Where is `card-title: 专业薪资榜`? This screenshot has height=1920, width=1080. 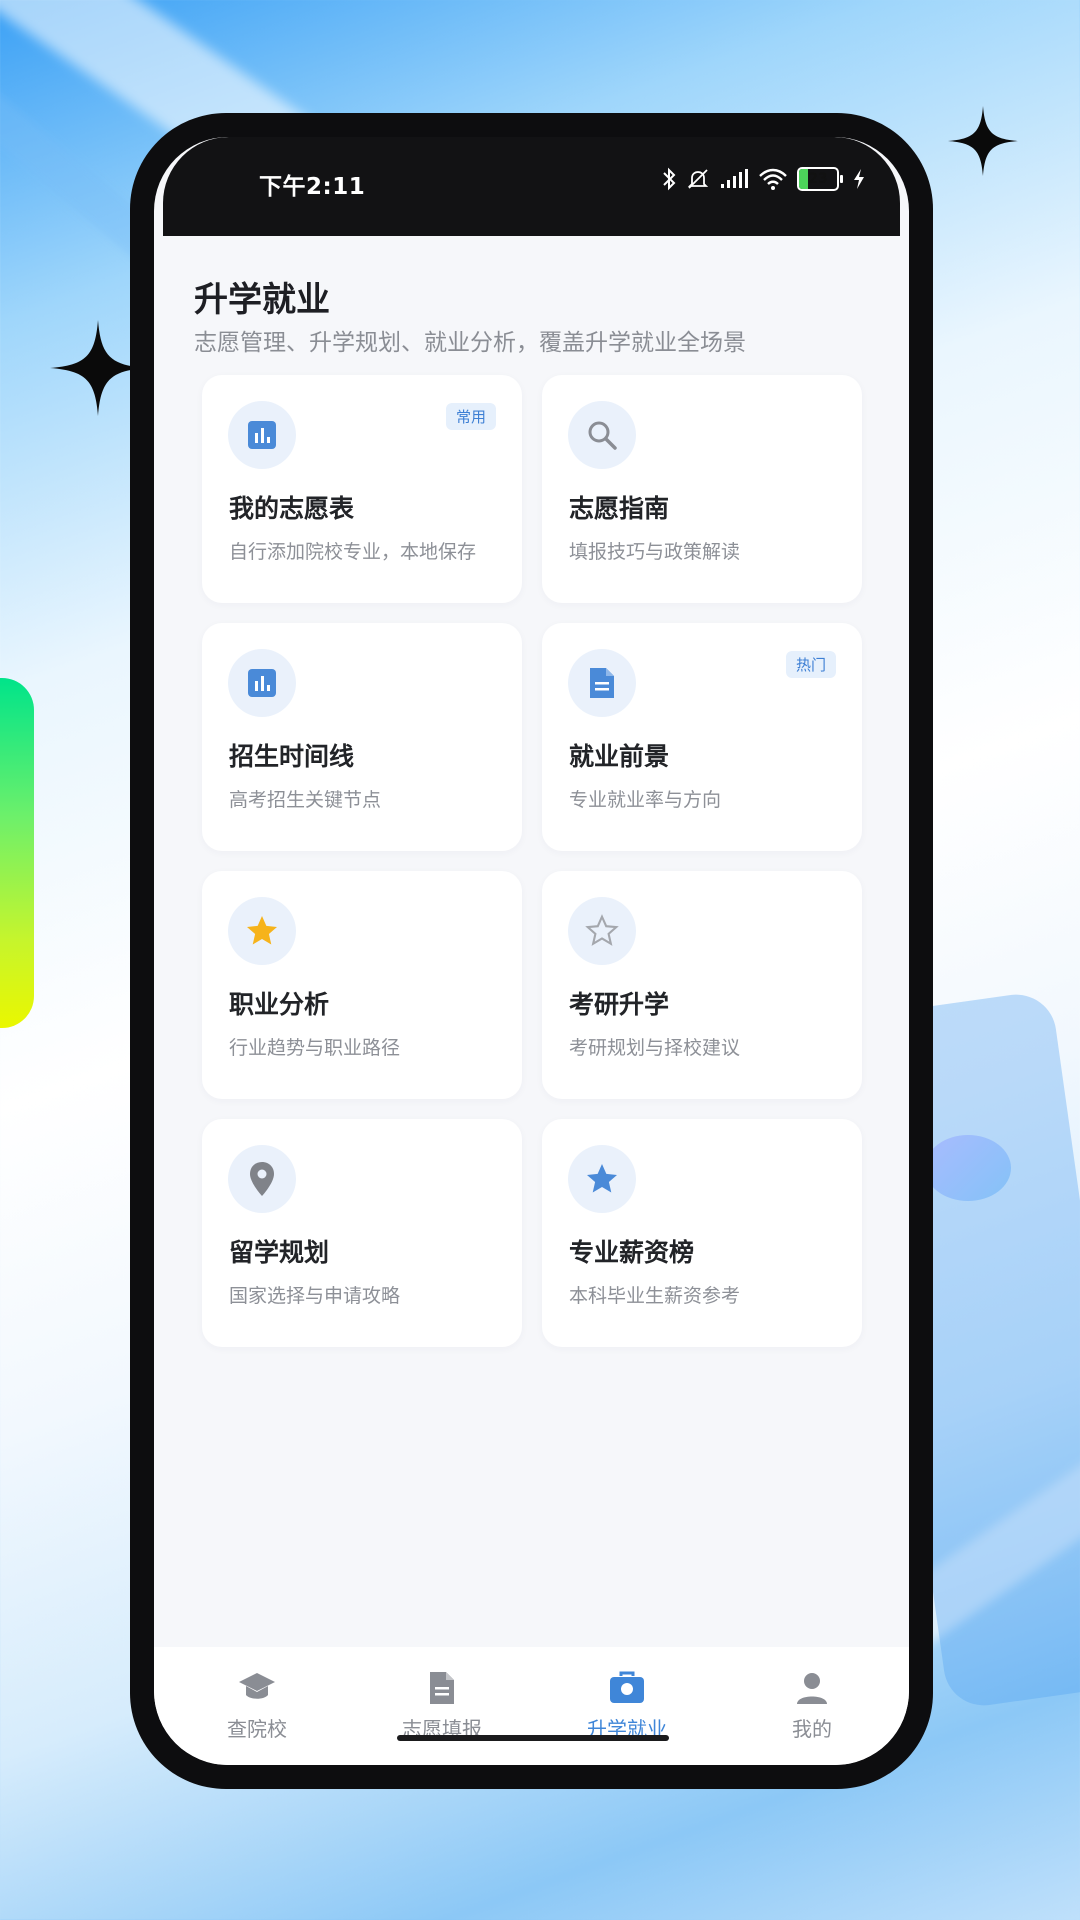 card-title: 专业薪资榜 is located at coordinates (632, 1252).